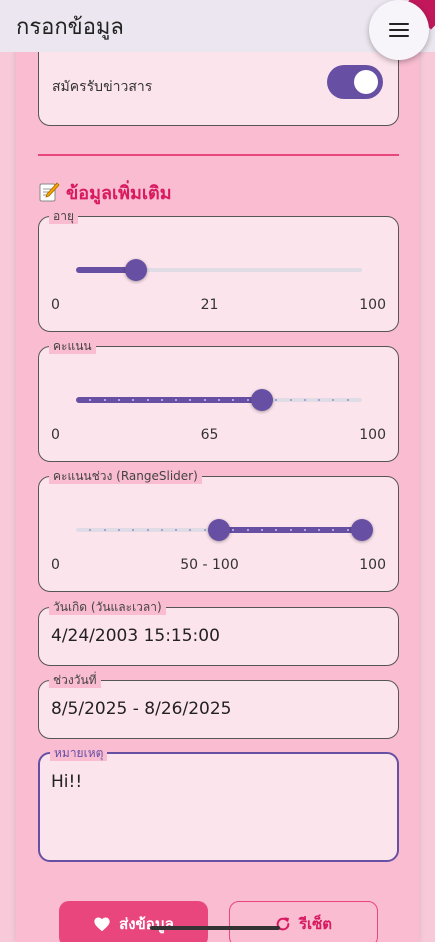  I want to click on range-start-thumb, so click(219, 530).